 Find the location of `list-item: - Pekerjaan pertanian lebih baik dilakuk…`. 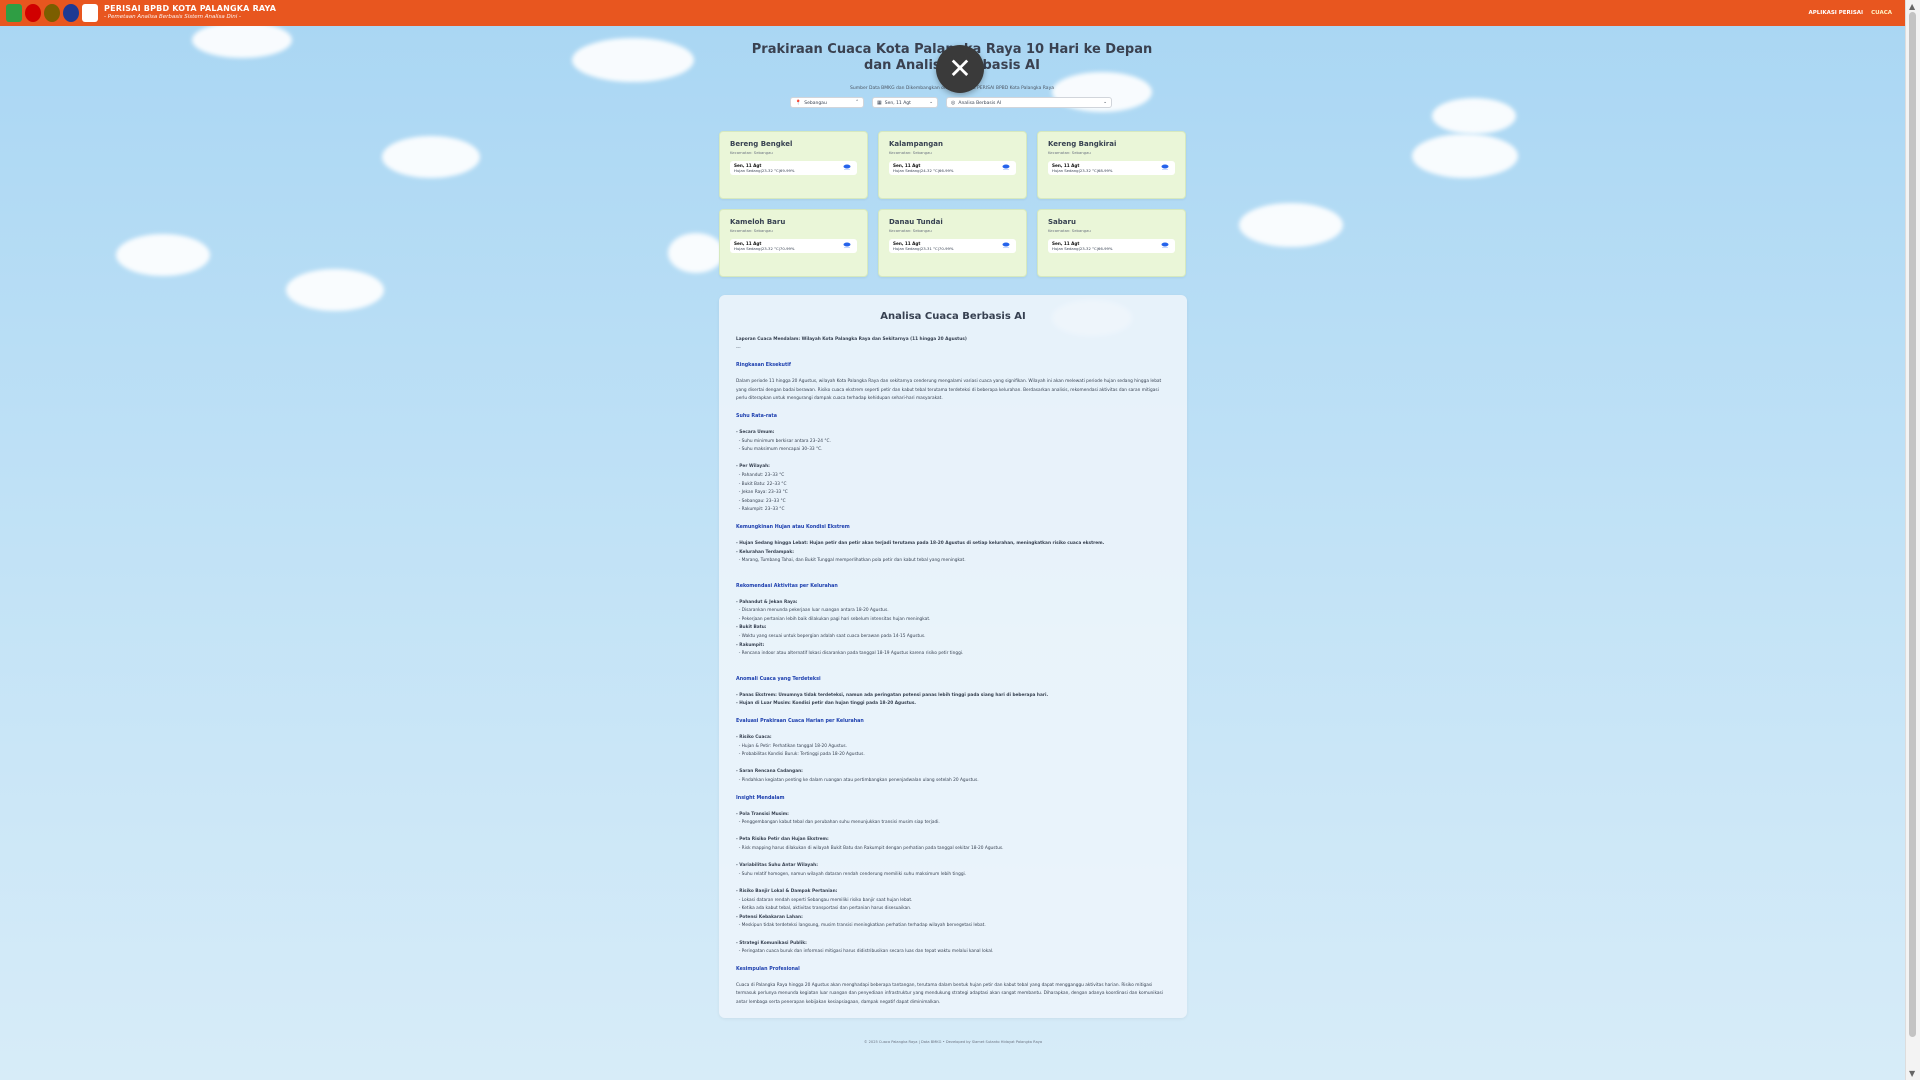

list-item: - Pekerjaan pertanian lebih baik dilakuk… is located at coordinates (833, 619).